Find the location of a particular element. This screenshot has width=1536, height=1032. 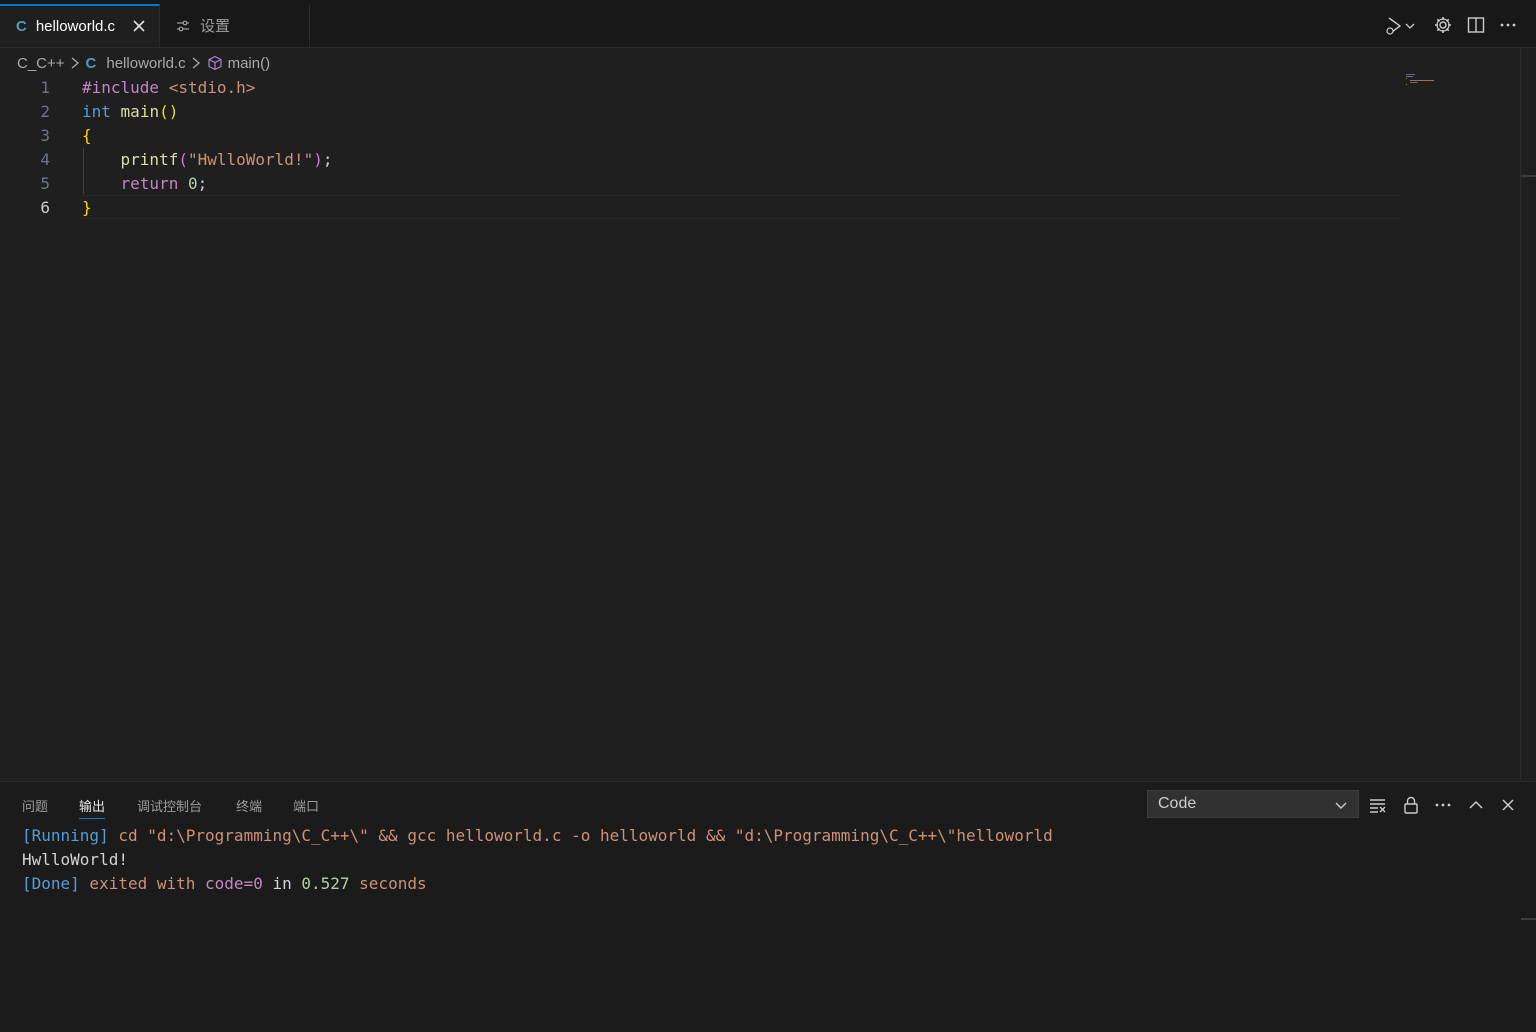

code-line: 6 } is located at coordinates (700, 208).